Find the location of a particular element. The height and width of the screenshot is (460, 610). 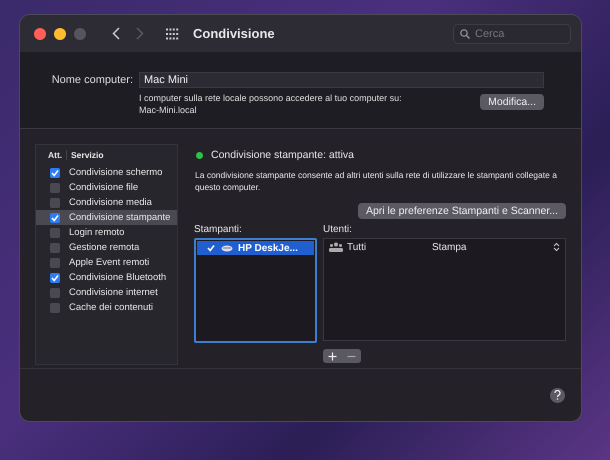

permission-popup: Stampa is located at coordinates (492, 247).